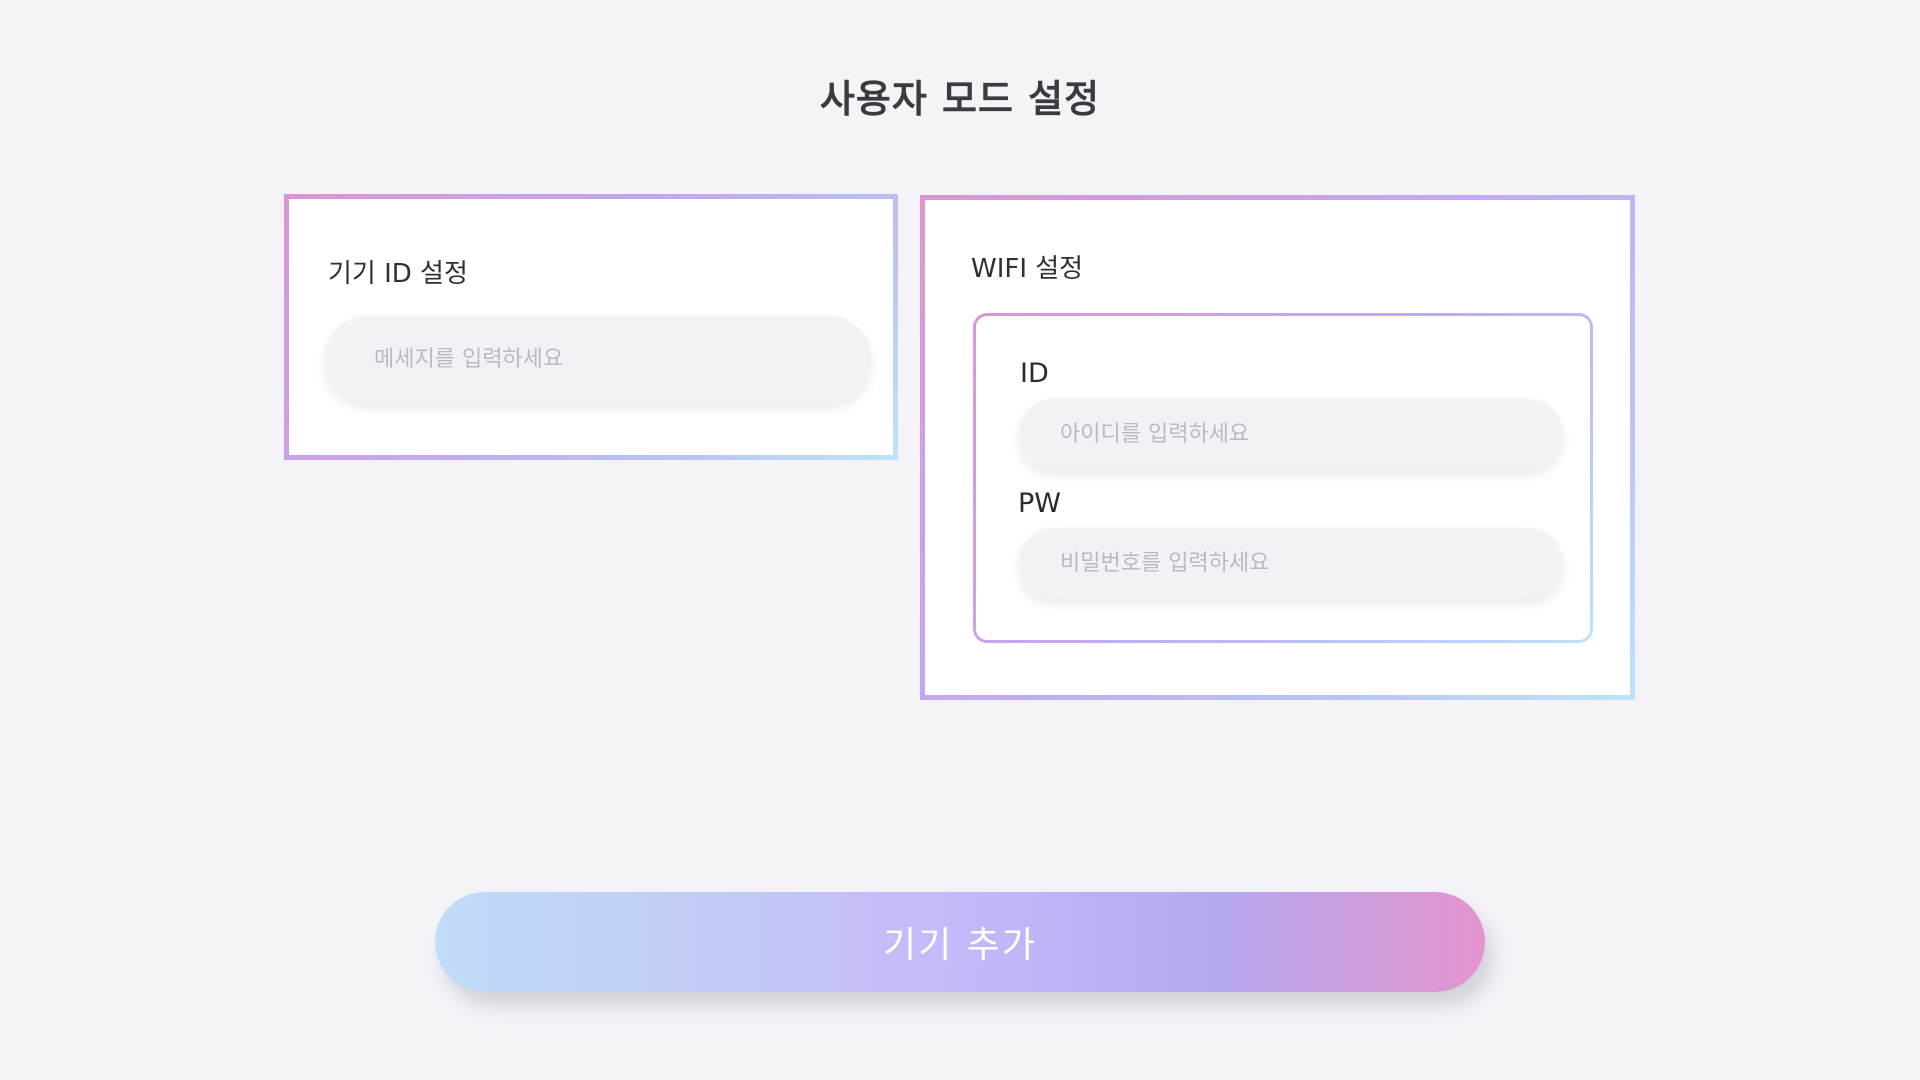 The image size is (1920, 1080). What do you see at coordinates (1034, 373) in the screenshot?
I see `wifi-id-label: ID` at bounding box center [1034, 373].